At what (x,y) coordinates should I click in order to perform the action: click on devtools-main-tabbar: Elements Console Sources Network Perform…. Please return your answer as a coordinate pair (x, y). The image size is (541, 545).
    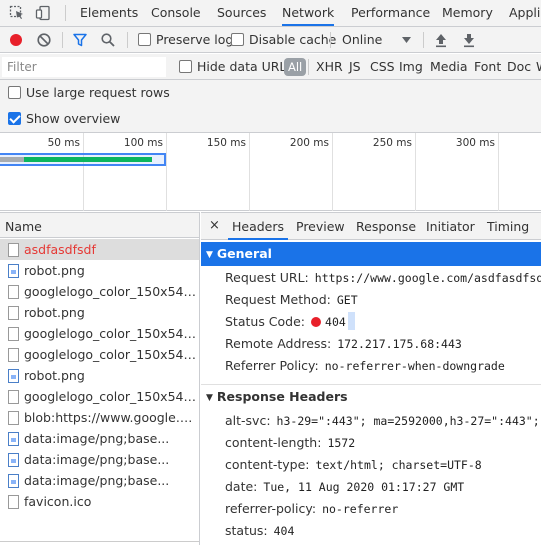
    Looking at the image, I should click on (270, 13).